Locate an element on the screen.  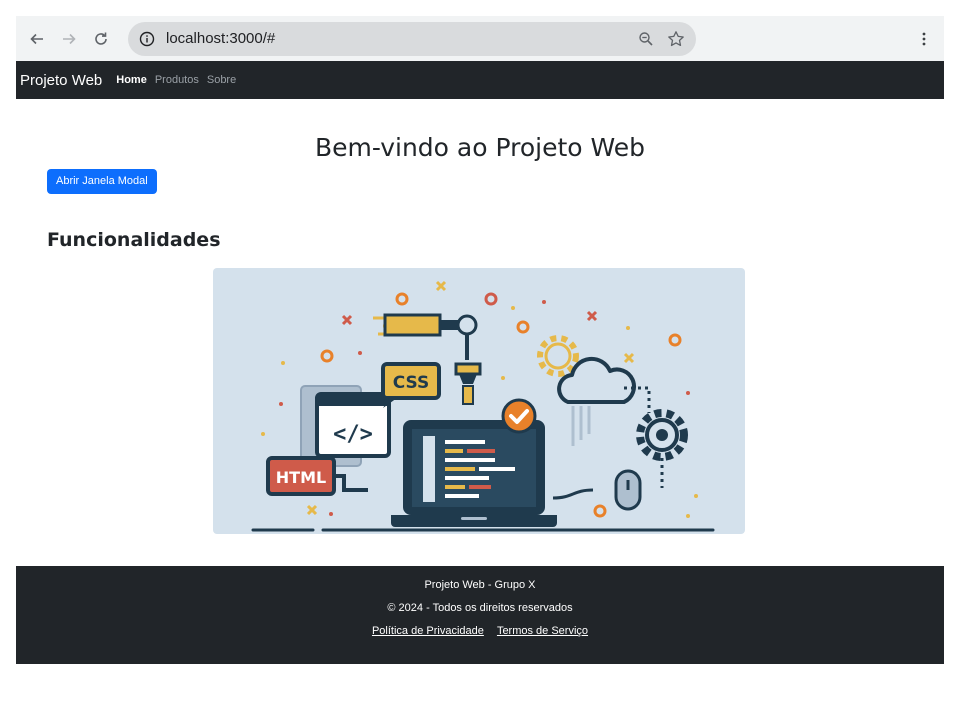
reload-button is located at coordinates (101, 39).